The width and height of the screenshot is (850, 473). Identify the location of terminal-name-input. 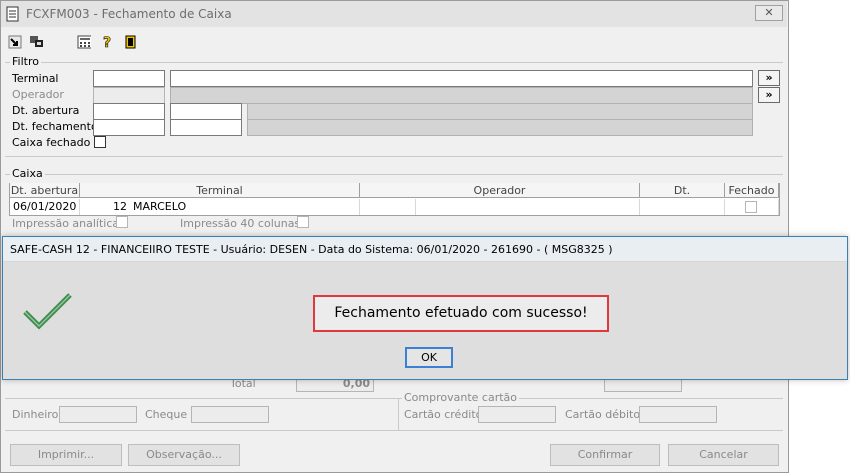
(461, 78).